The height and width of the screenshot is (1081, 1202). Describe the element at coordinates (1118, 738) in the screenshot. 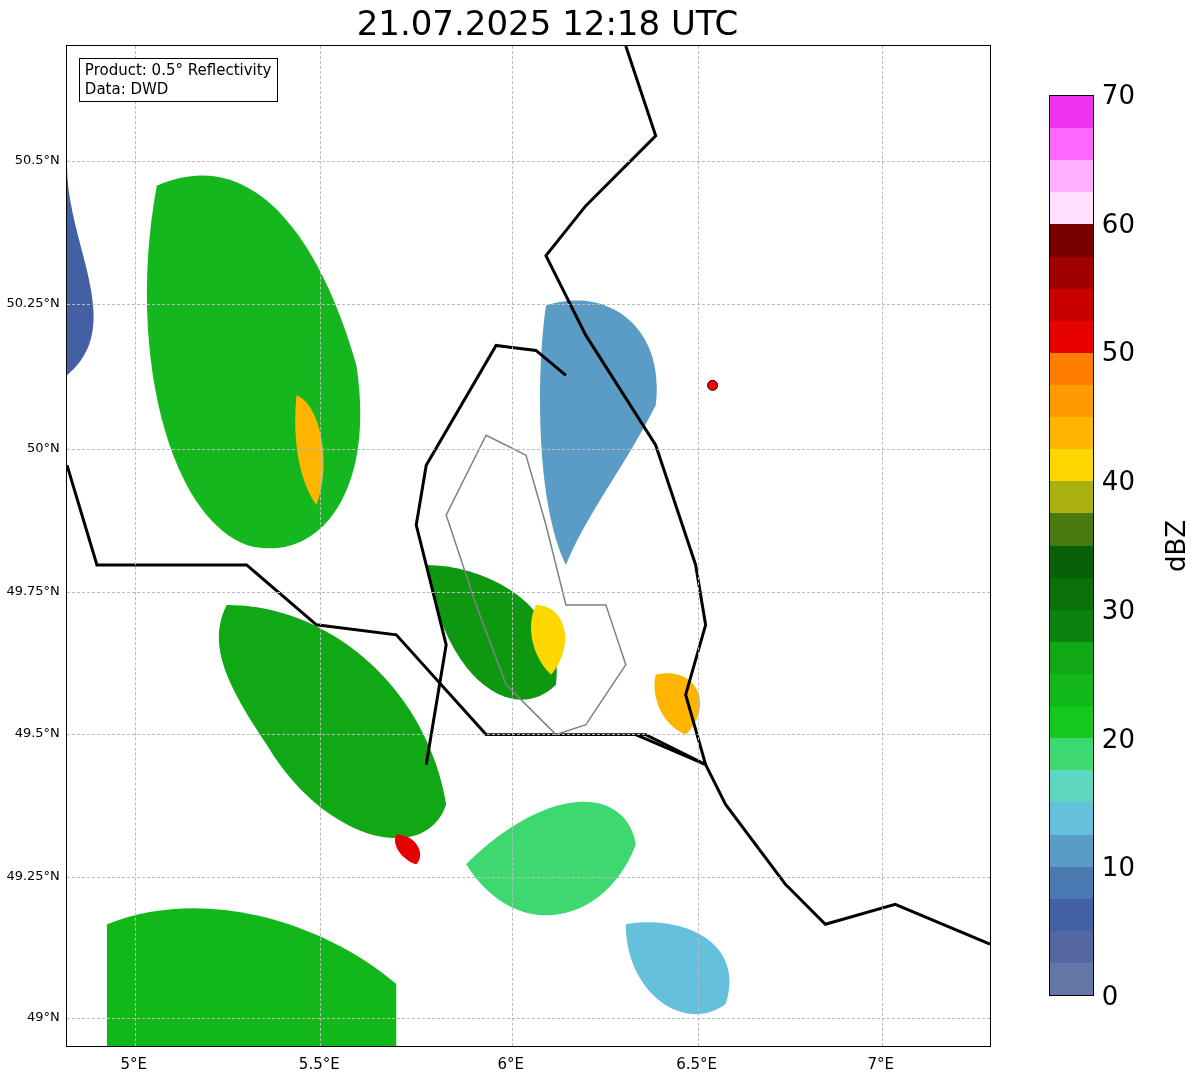

I see `colorbar-tick-label: 20` at that location.